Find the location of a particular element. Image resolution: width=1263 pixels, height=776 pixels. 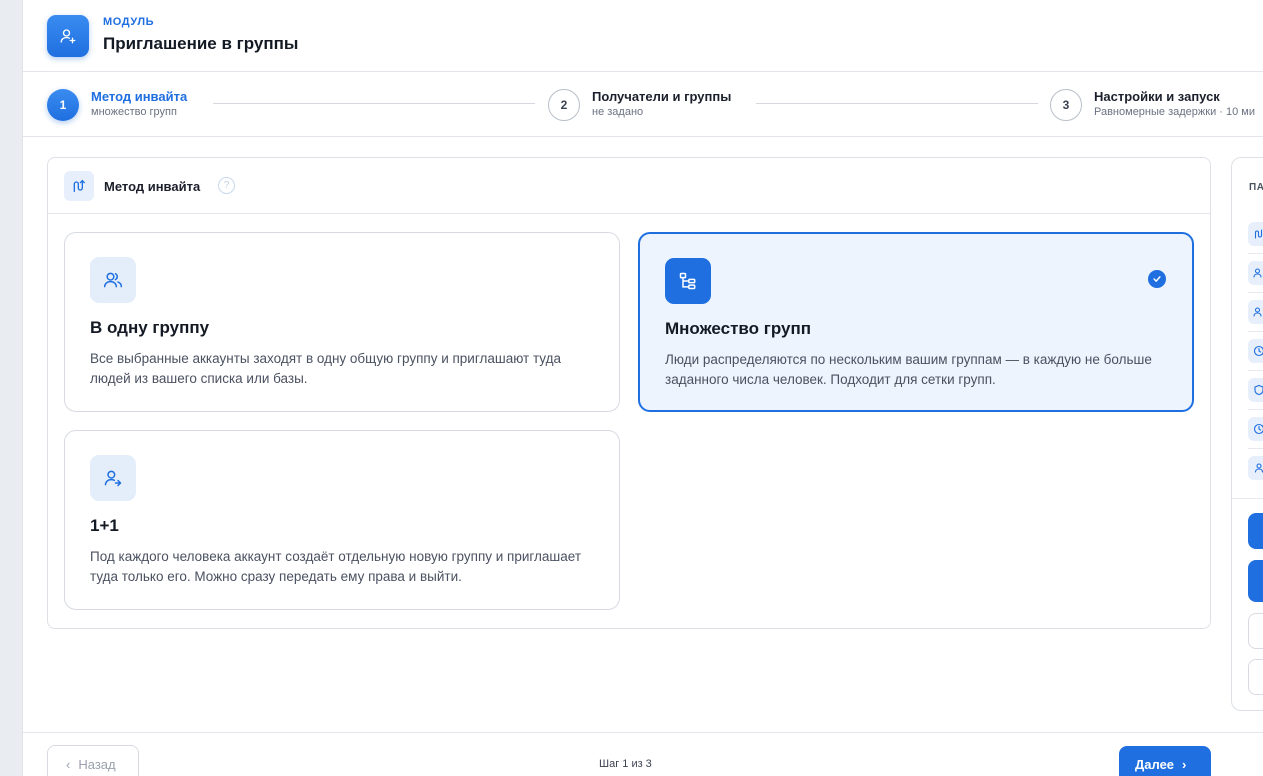

page-title: Приглашение в группы is located at coordinates (201, 43).